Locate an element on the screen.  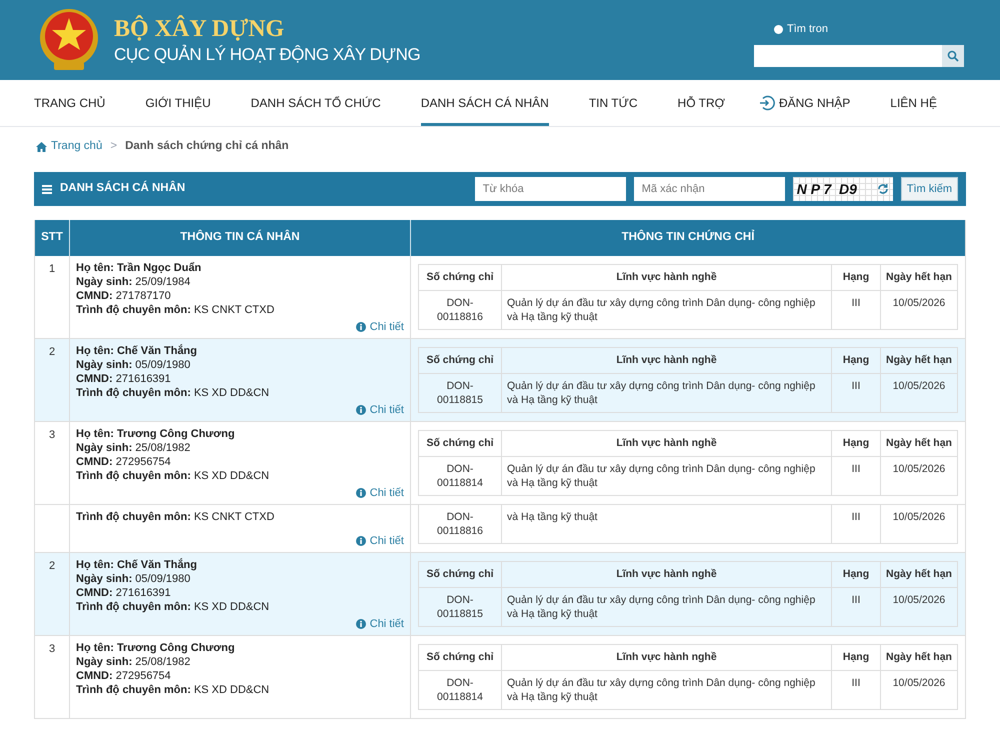
search-field is located at coordinates (859, 56).